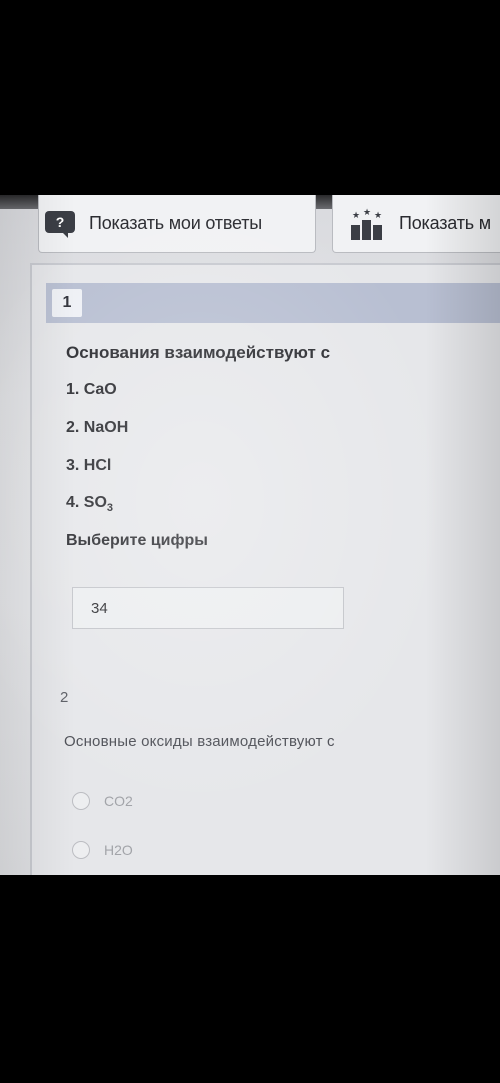 The width and height of the screenshot is (500, 1083). I want to click on help-icon-glyph: ?, so click(60, 221).